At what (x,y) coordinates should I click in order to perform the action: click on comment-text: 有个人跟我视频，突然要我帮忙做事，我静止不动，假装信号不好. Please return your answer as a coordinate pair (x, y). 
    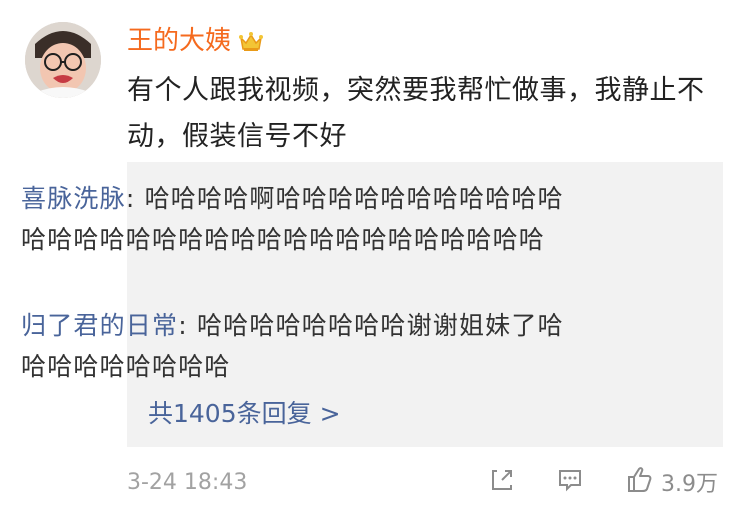
    Looking at the image, I should click on (416, 113).